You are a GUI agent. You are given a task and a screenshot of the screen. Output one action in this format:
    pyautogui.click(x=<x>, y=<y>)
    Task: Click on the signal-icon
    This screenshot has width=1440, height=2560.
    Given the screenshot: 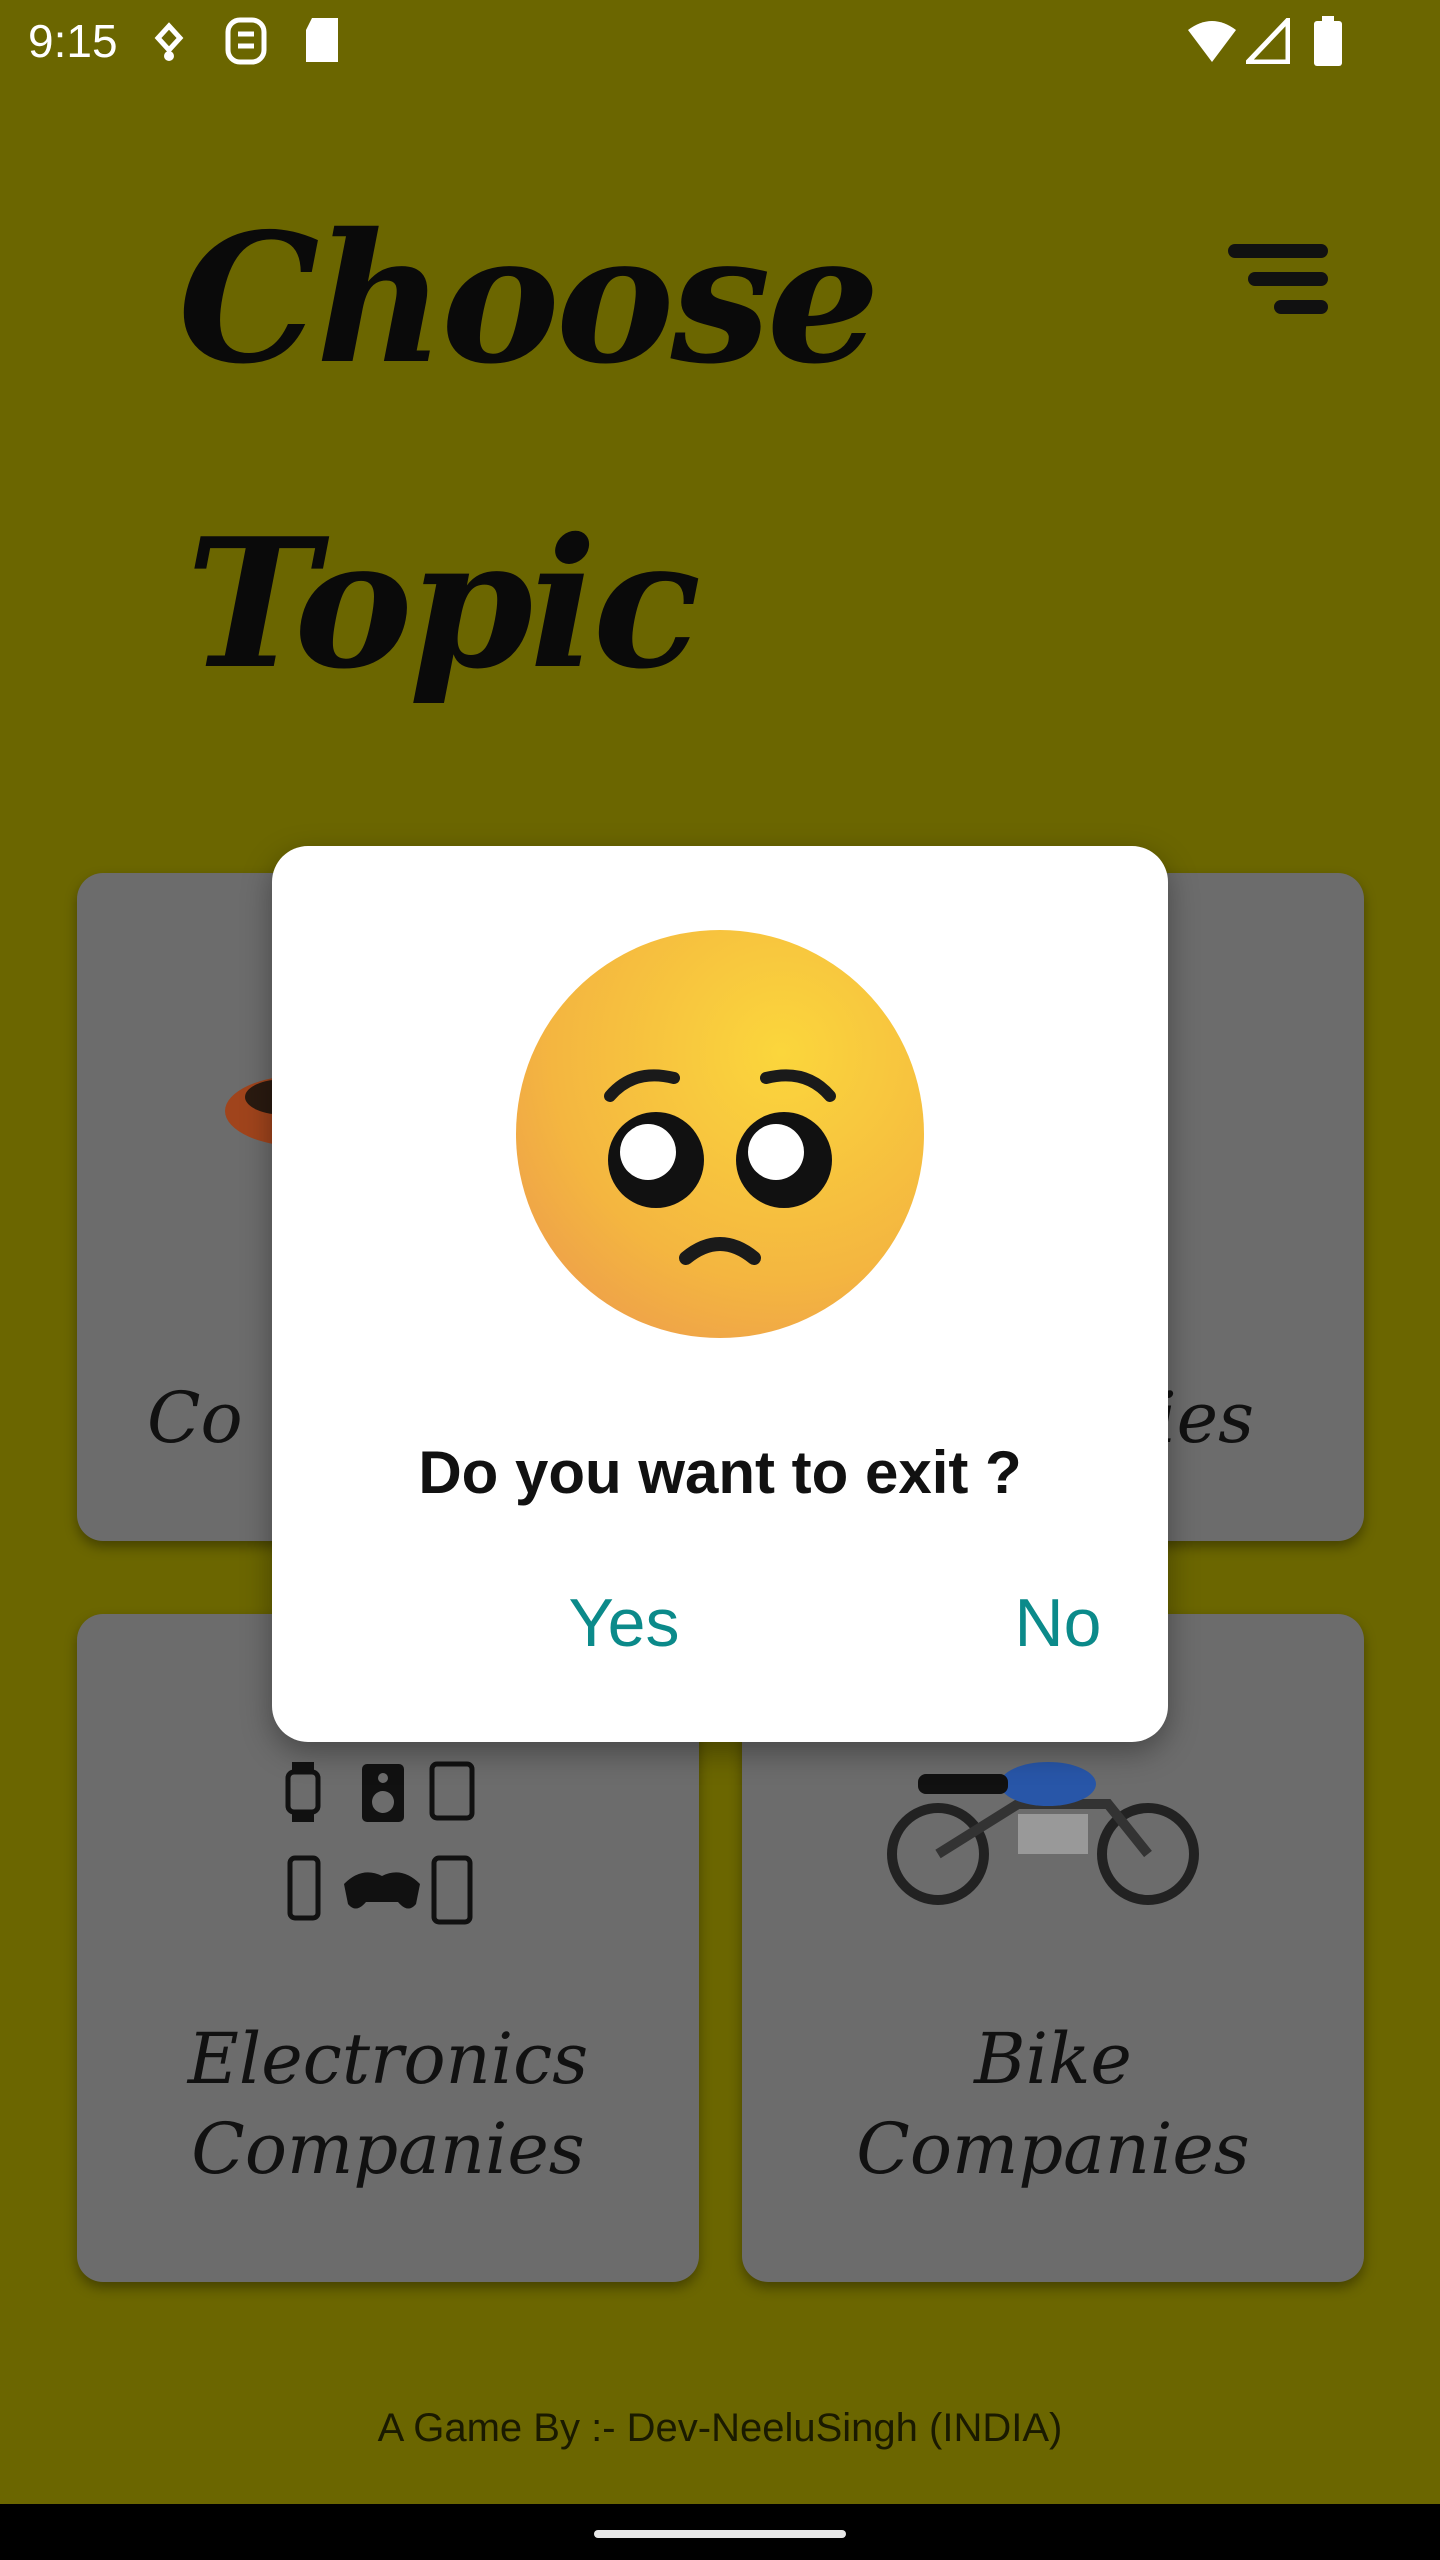 What is the action you would take?
    pyautogui.click(x=1268, y=41)
    